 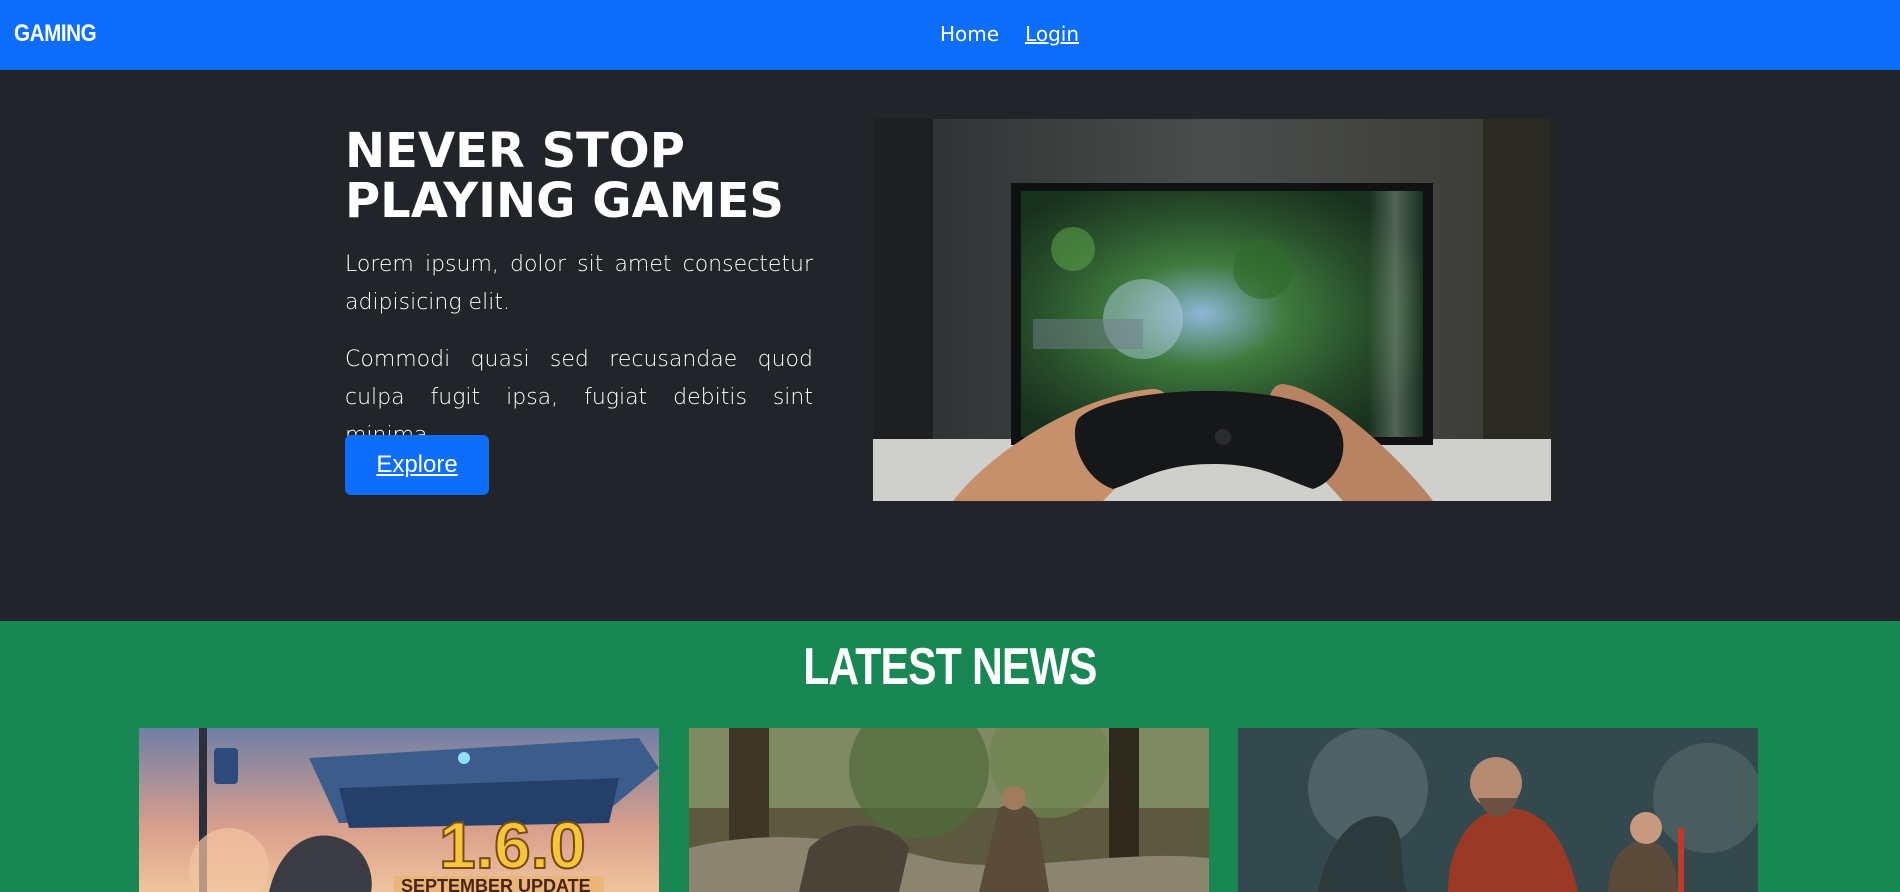 I want to click on nav-link-login: Login, so click(x=1052, y=34).